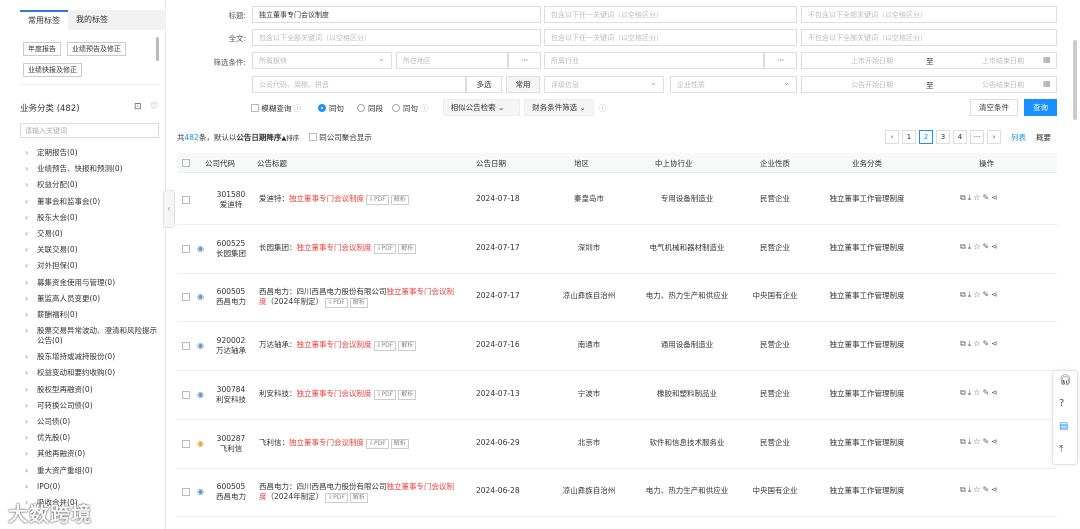  Describe the element at coordinates (93, 250) in the screenshot. I see `tree-item: 关联交易(0)` at that location.